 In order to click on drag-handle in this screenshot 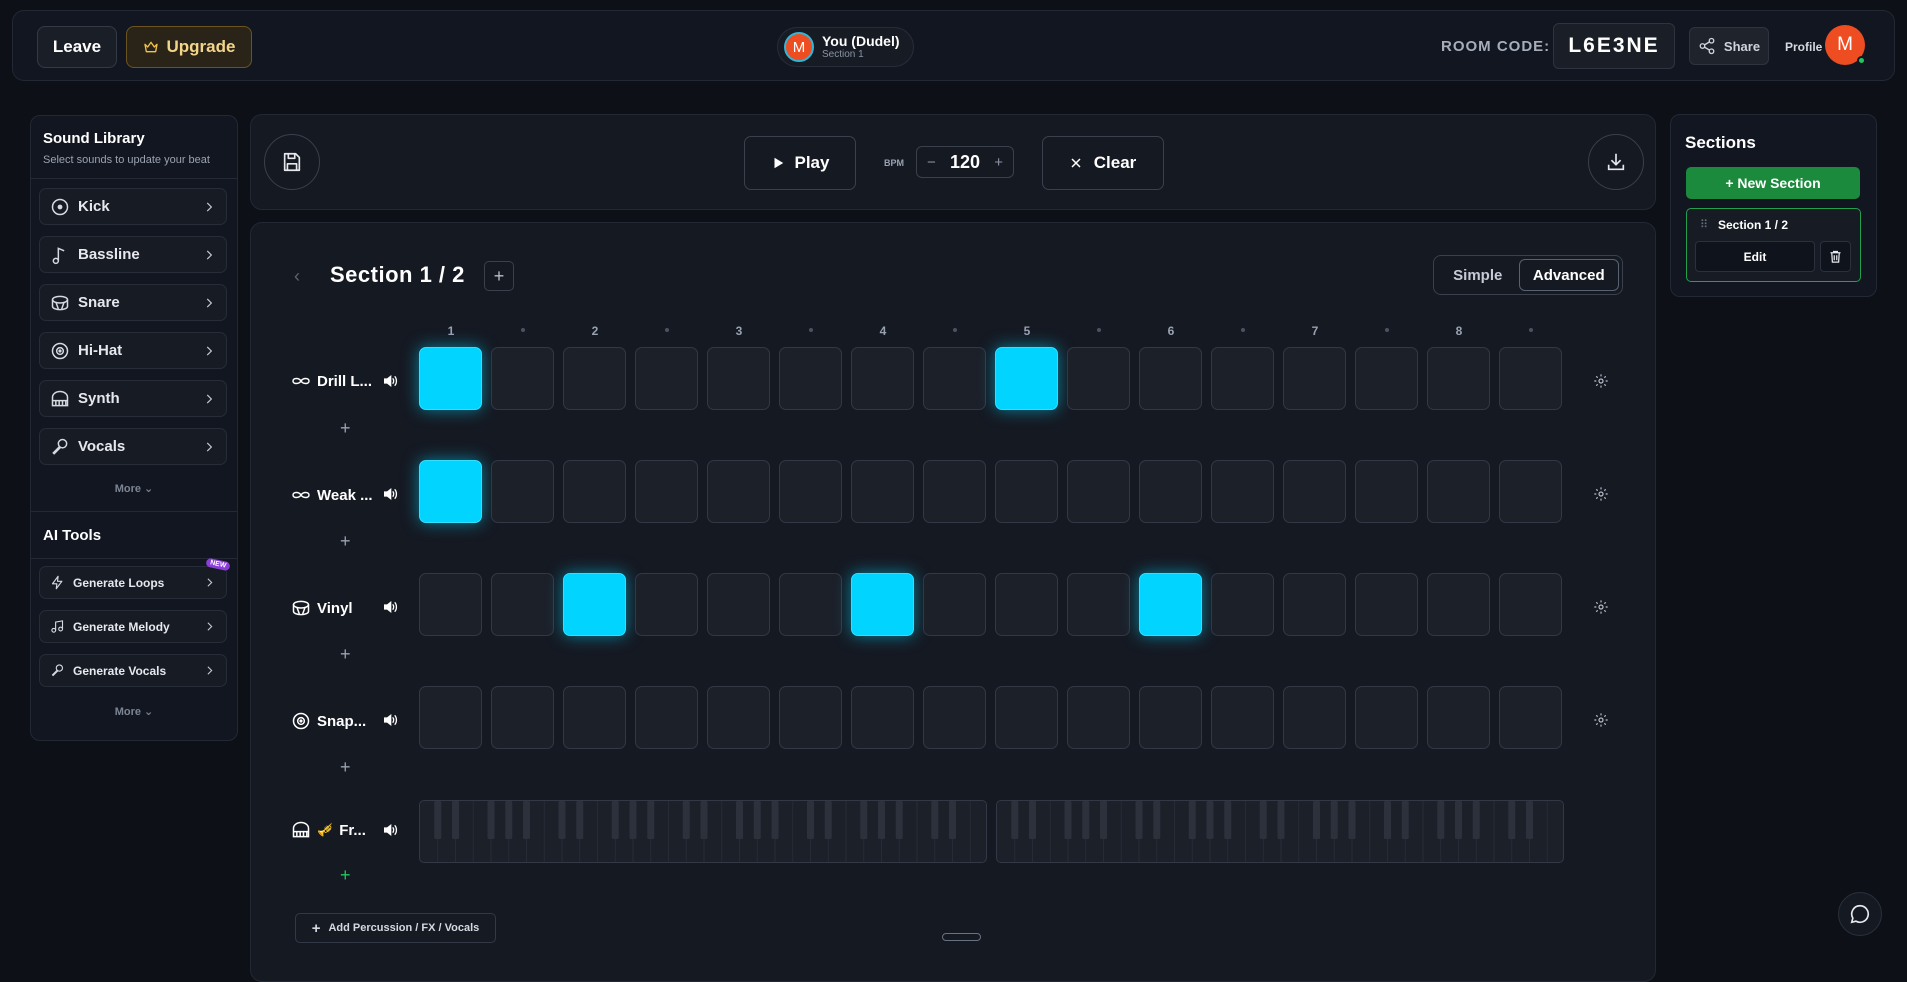, I will do `click(961, 937)`.